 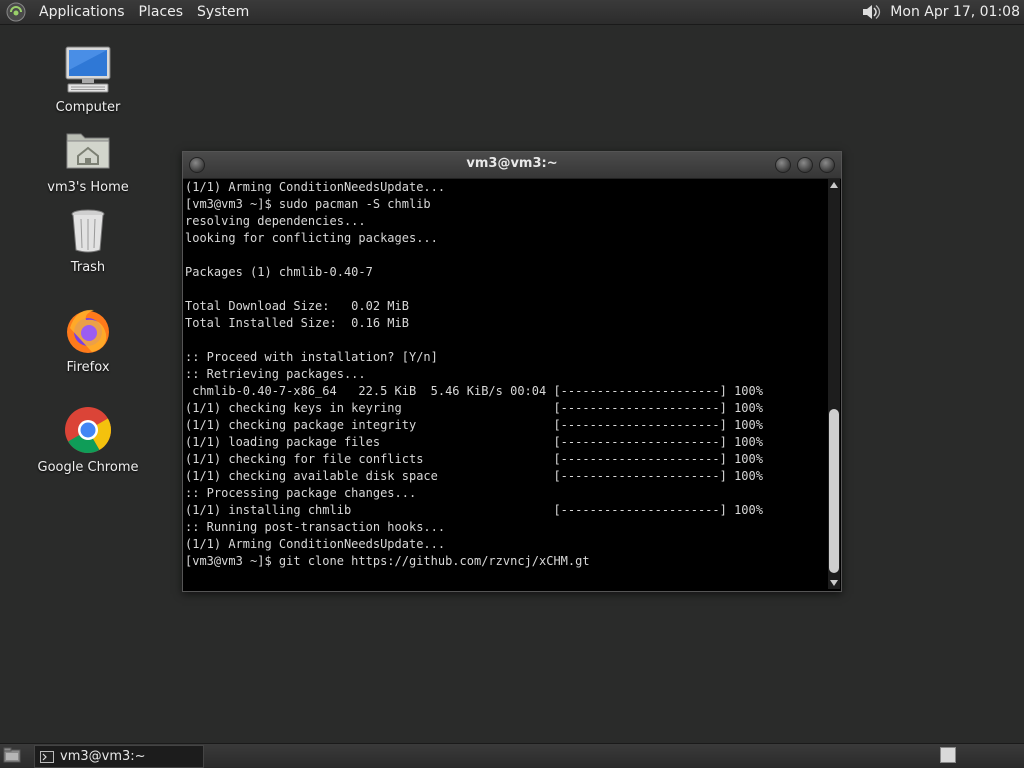 What do you see at coordinates (834, 583) in the screenshot?
I see `scroll-down-arrow-icon` at bounding box center [834, 583].